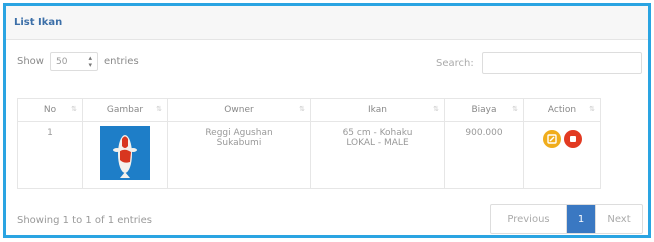 The width and height of the screenshot is (654, 242). Describe the element at coordinates (121, 61) in the screenshot. I see `entries-suffix: entries` at that location.